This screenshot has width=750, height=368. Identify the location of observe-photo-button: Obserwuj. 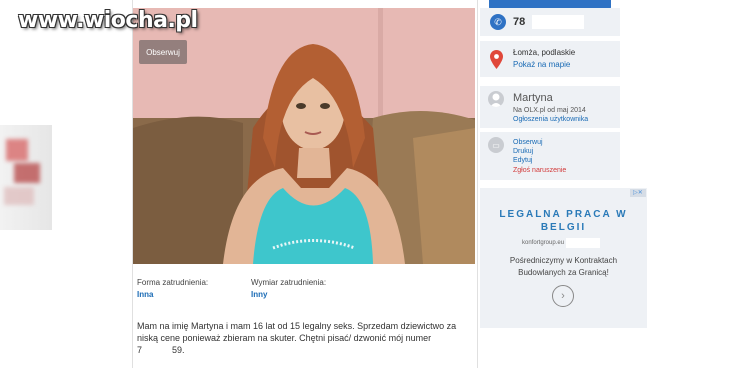
(163, 52).